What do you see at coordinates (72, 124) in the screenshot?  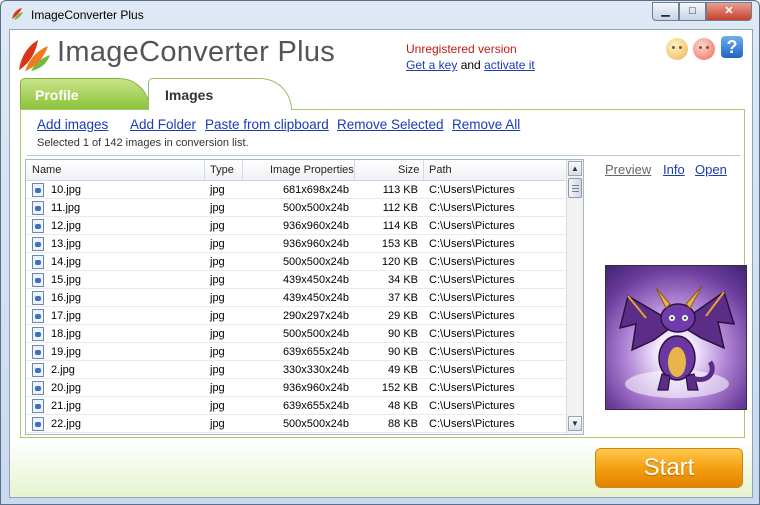 I see `add-images-link: Add images` at bounding box center [72, 124].